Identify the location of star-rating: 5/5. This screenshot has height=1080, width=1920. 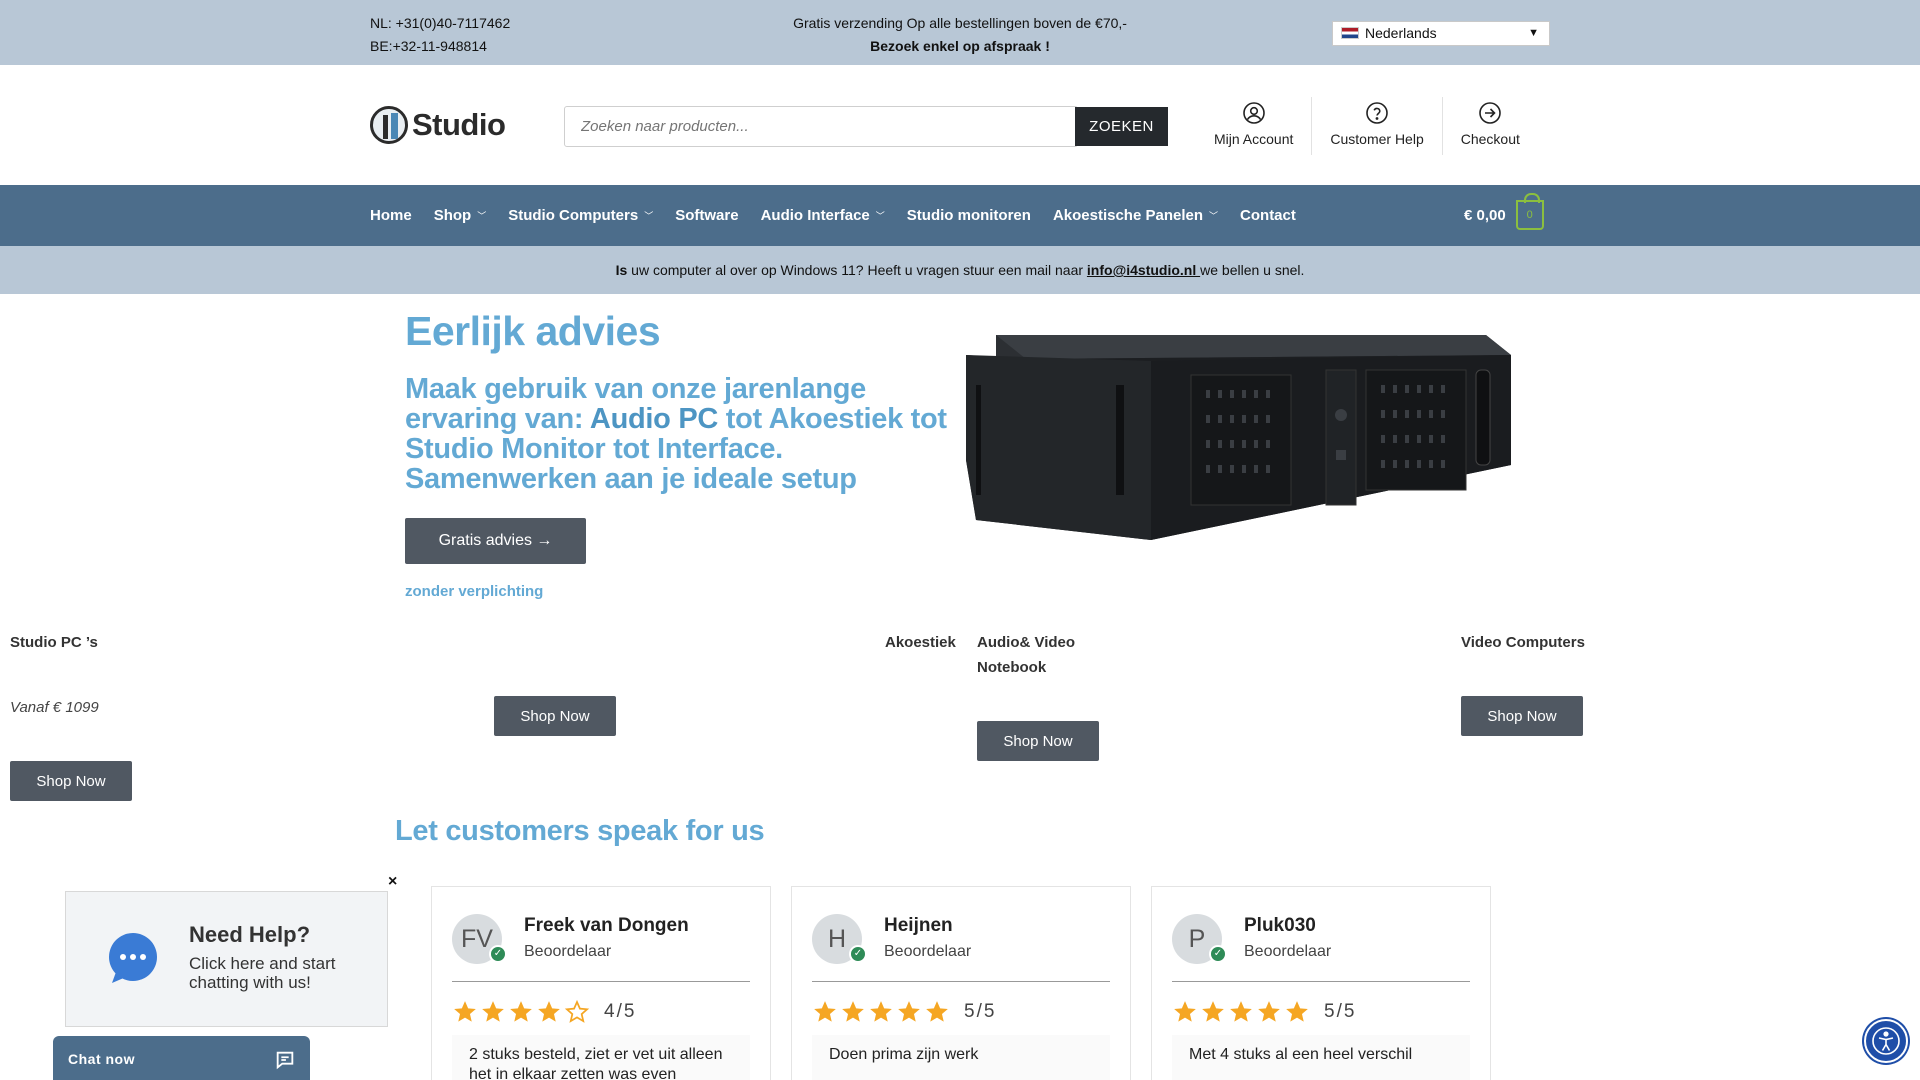
(1264, 1012).